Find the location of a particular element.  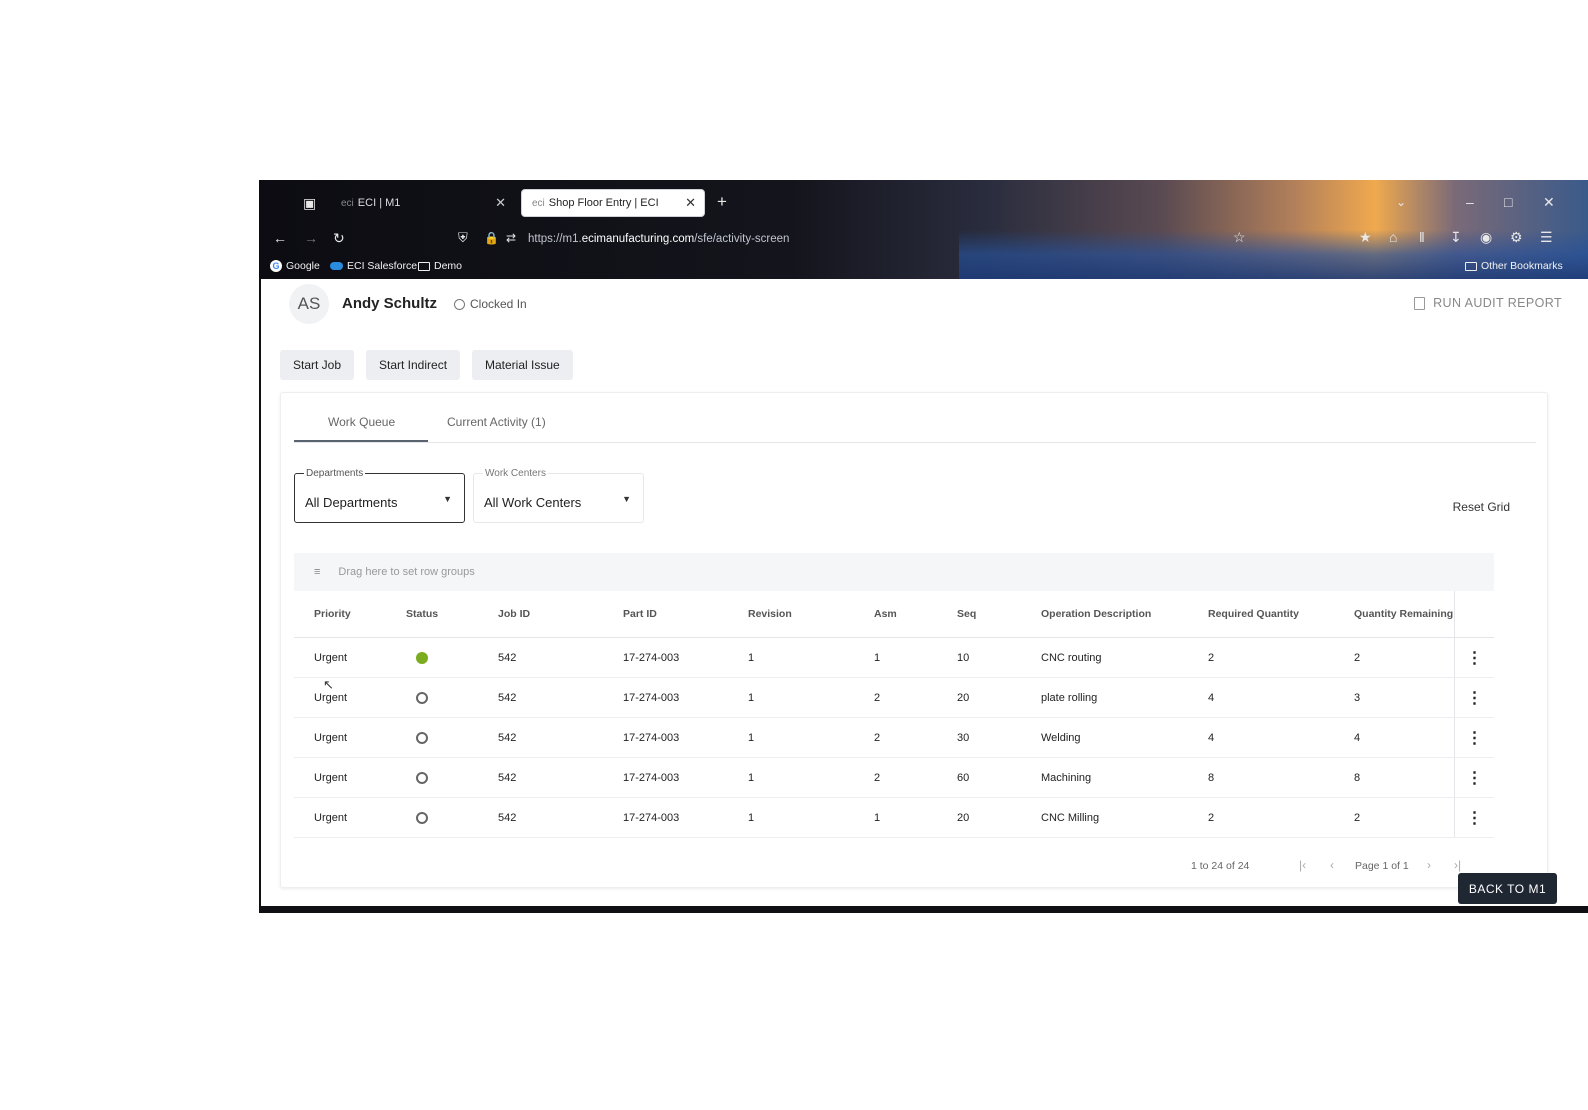

back-to-m1-button: BACK TO M1 is located at coordinates (1507, 888).